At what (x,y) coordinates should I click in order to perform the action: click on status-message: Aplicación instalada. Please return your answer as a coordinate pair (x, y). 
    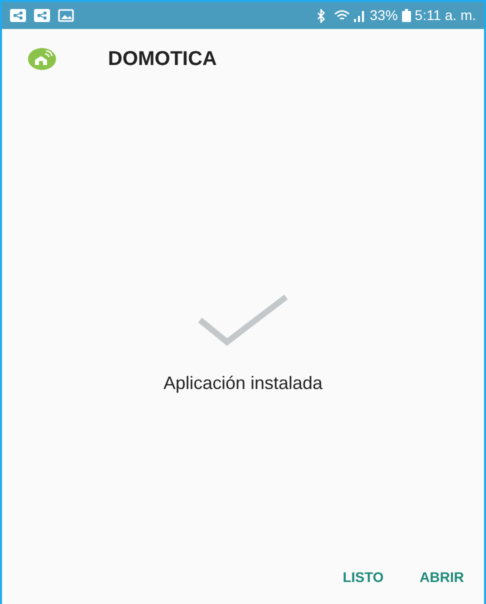
    Looking at the image, I should click on (243, 383).